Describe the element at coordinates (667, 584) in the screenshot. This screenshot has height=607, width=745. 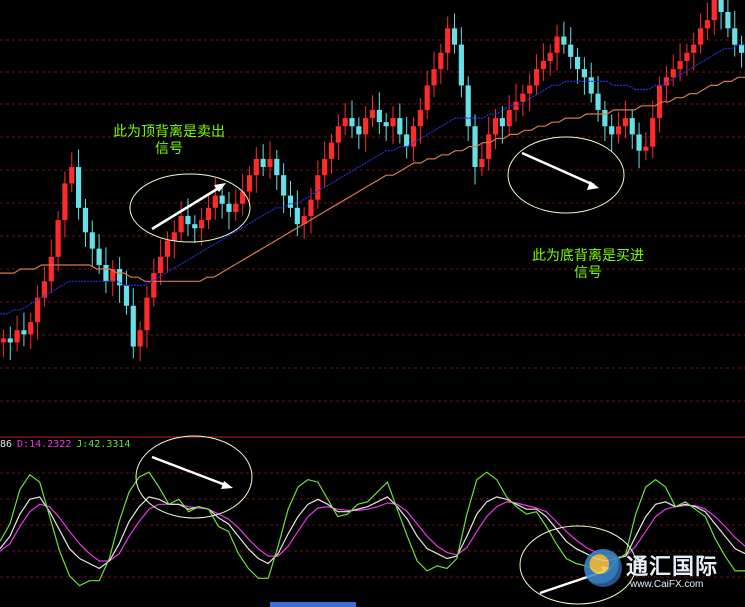
I see `watermark-url: www.CaiFX.com` at that location.